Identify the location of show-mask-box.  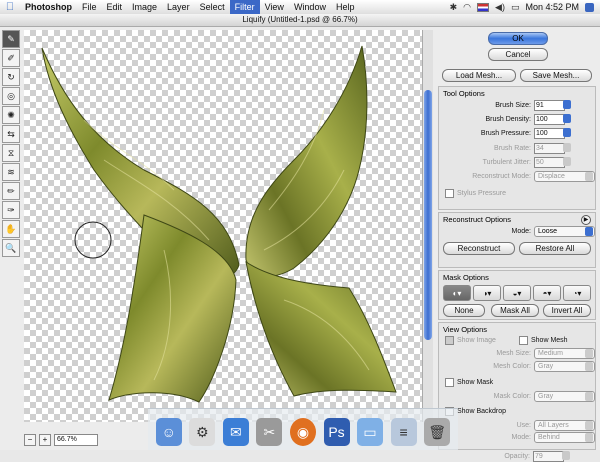
(449, 382).